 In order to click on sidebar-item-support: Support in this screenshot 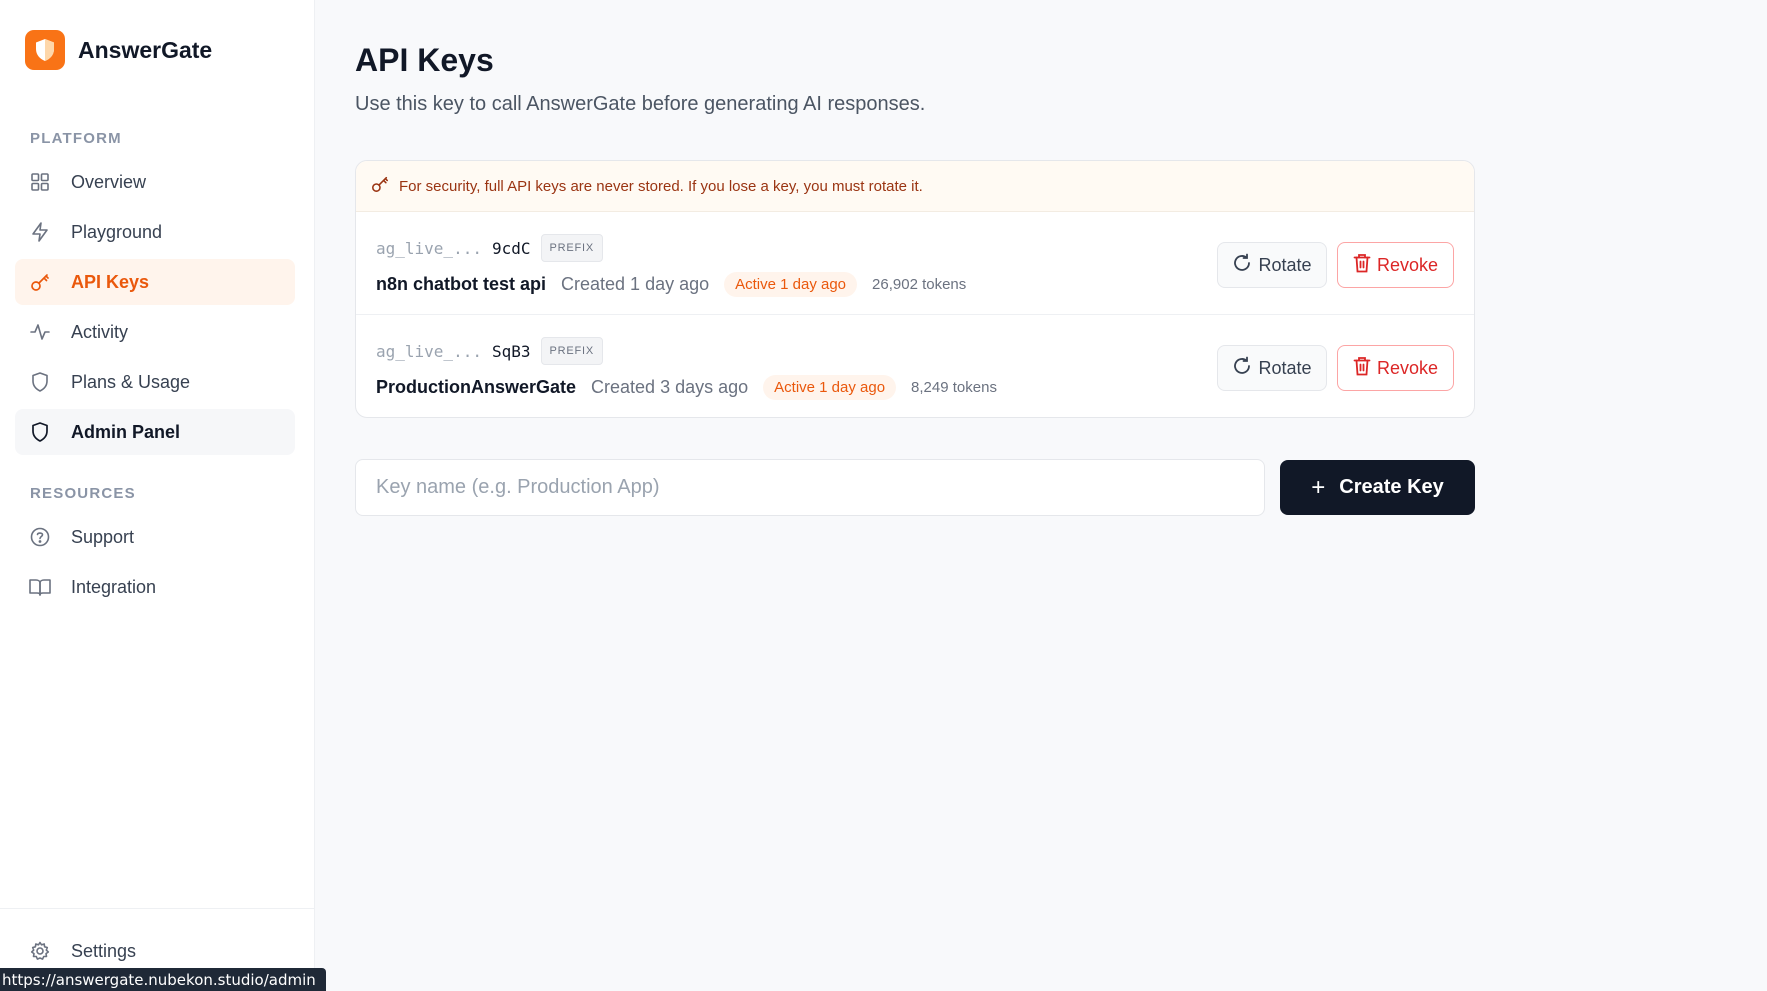, I will do `click(155, 537)`.